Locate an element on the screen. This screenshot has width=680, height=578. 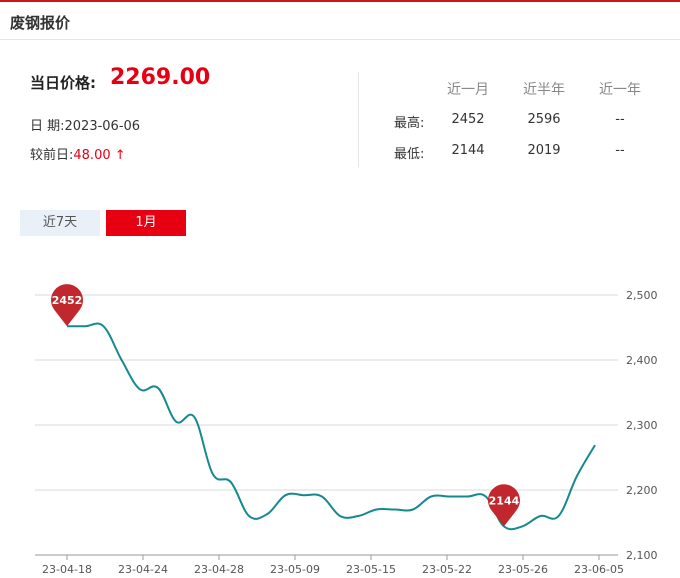
price-value: 2269.00 is located at coordinates (160, 77).